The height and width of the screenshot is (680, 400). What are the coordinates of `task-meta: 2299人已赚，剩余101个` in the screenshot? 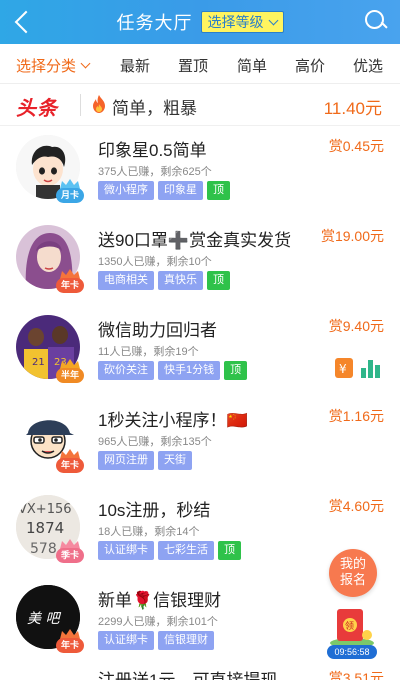 It's located at (158, 622).